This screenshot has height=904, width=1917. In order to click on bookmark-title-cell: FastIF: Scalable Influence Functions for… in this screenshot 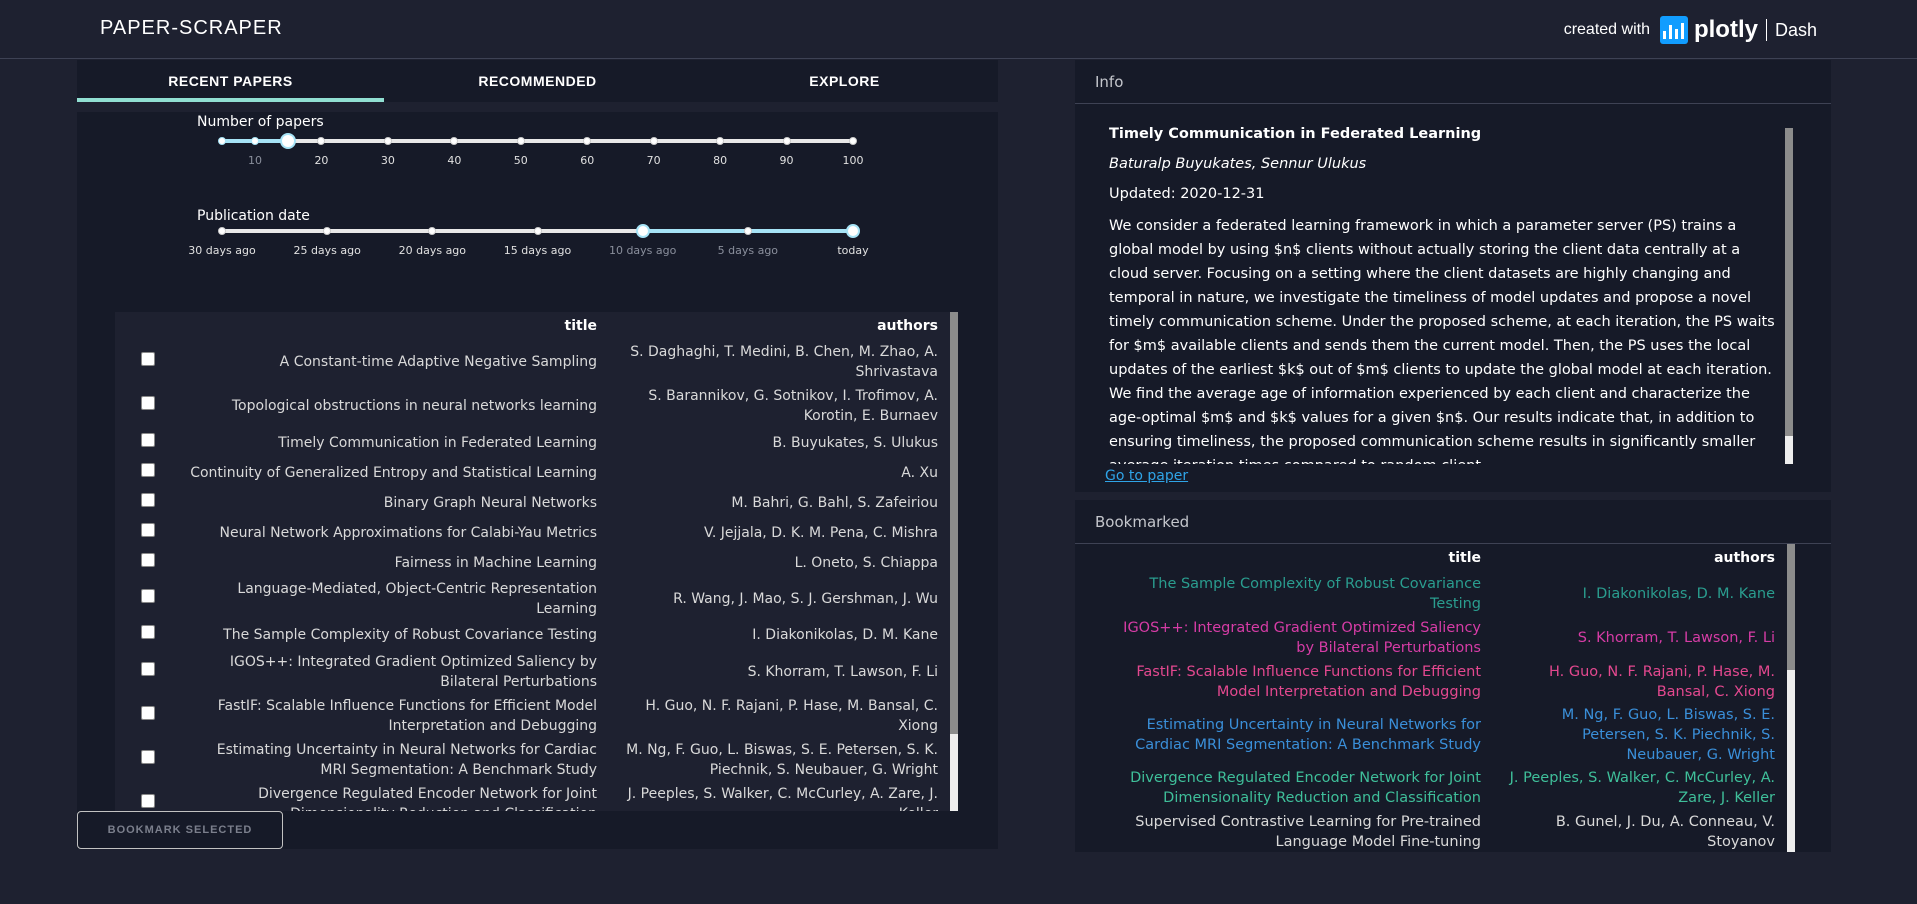, I will do `click(1303, 682)`.